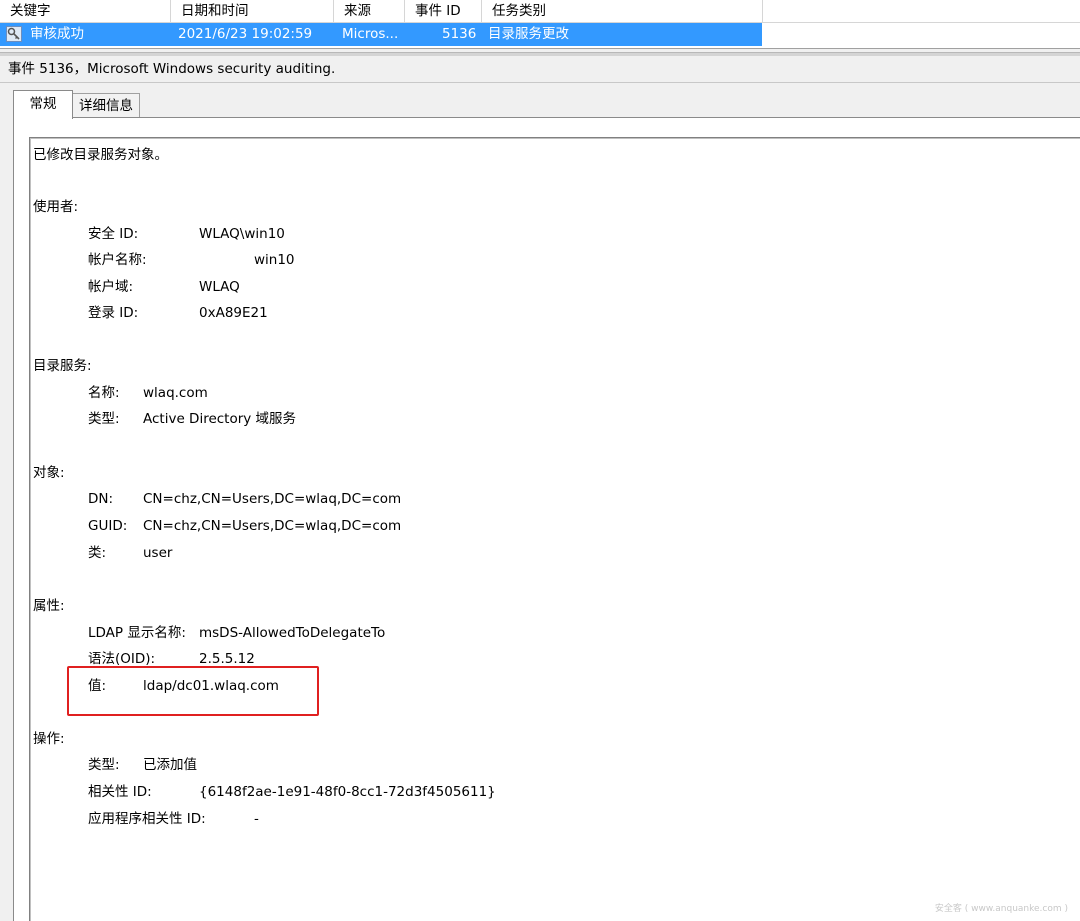  What do you see at coordinates (233, 313) in the screenshot?
I see `logon-id-value: 0xA89E21` at bounding box center [233, 313].